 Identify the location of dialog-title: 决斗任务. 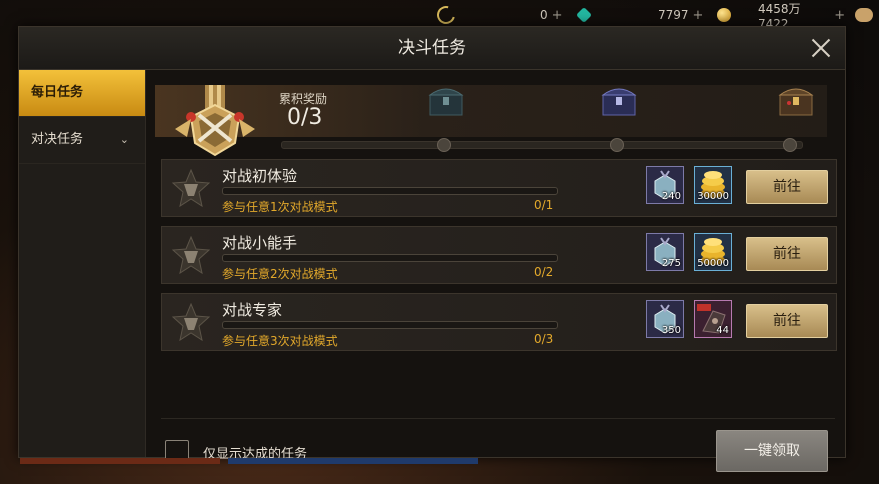
(432, 48).